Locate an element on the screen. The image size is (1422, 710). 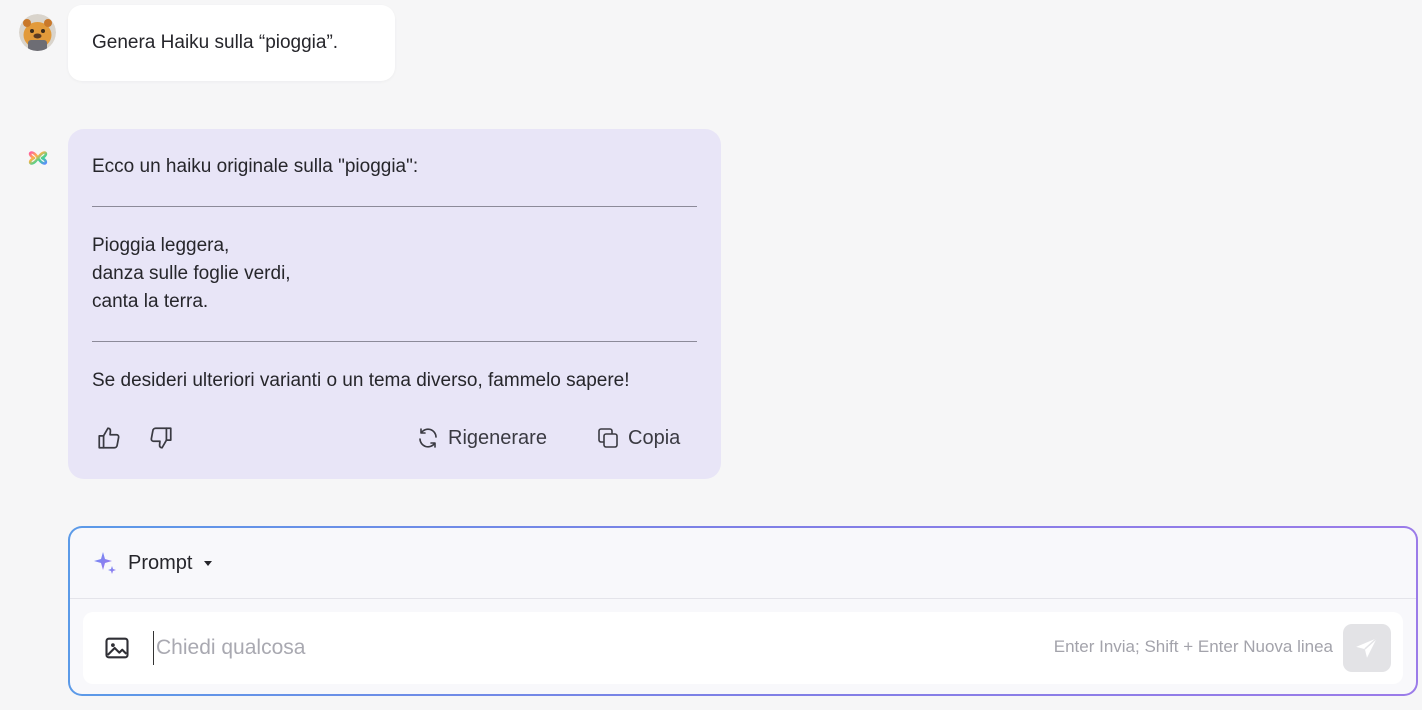
user-message-bubble: Genera Haiku sulla “pioggia”. is located at coordinates (231, 43).